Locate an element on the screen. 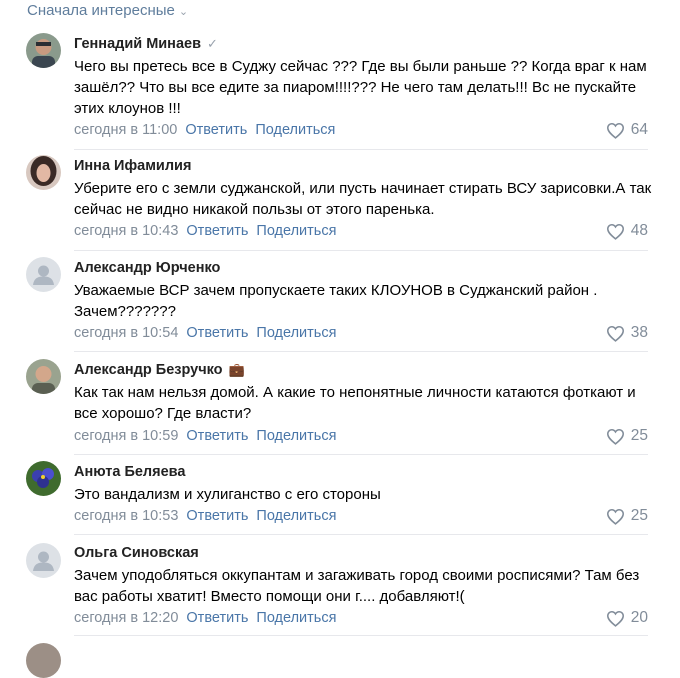 This screenshot has width=680, height=678. comment-time: сегодня в 10:43 is located at coordinates (126, 231).